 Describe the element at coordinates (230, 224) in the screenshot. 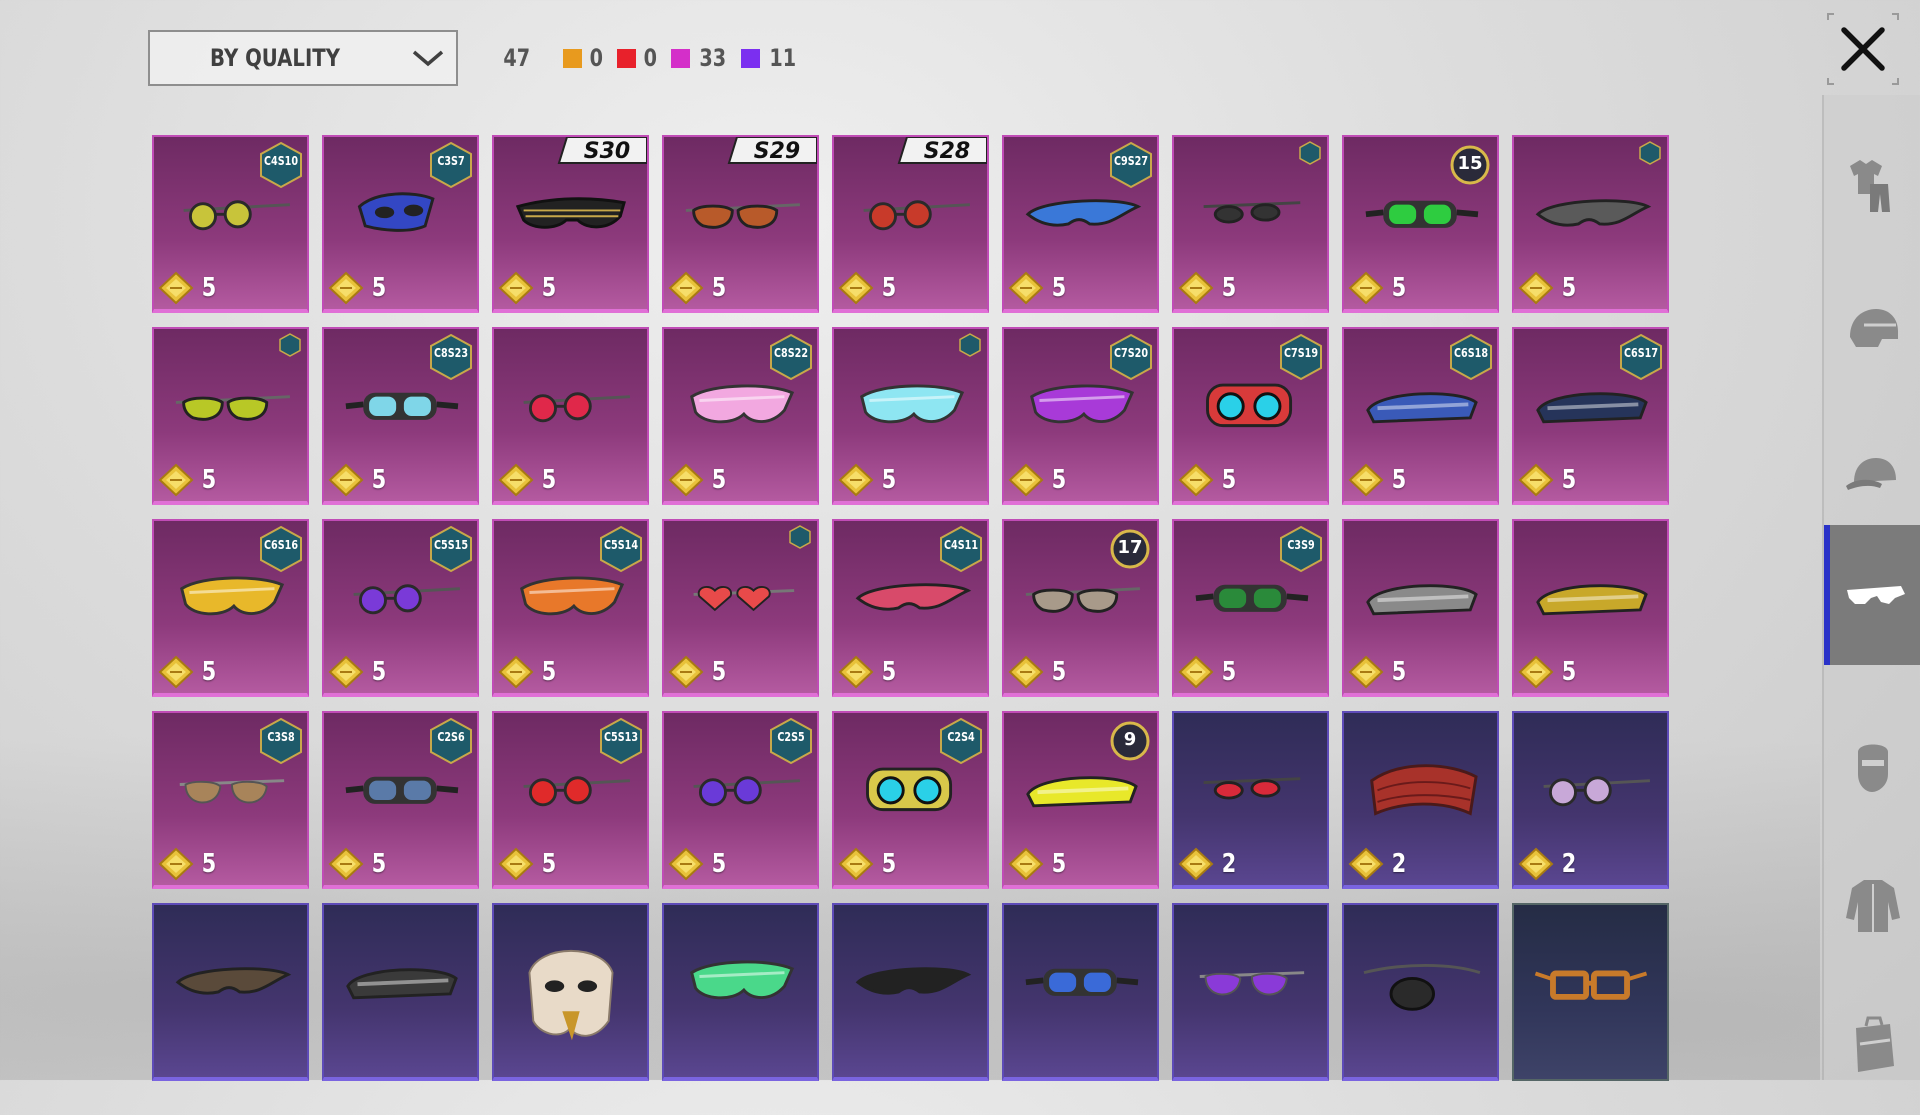

I see `item-card: C4S10 5` at that location.